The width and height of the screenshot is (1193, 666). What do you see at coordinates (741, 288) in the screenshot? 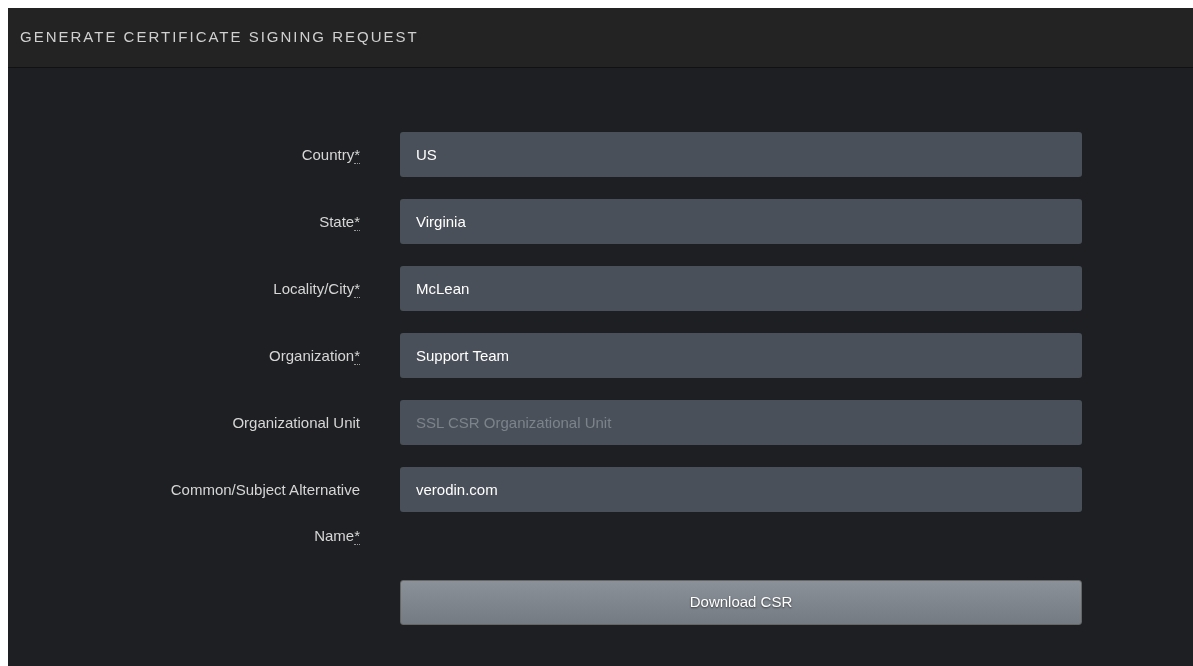
I see `text-field: McLean` at bounding box center [741, 288].